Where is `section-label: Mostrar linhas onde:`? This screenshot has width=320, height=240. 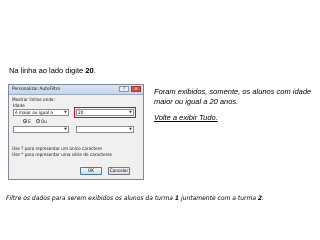
section-label: Mostrar linhas onde: is located at coordinates (33, 99).